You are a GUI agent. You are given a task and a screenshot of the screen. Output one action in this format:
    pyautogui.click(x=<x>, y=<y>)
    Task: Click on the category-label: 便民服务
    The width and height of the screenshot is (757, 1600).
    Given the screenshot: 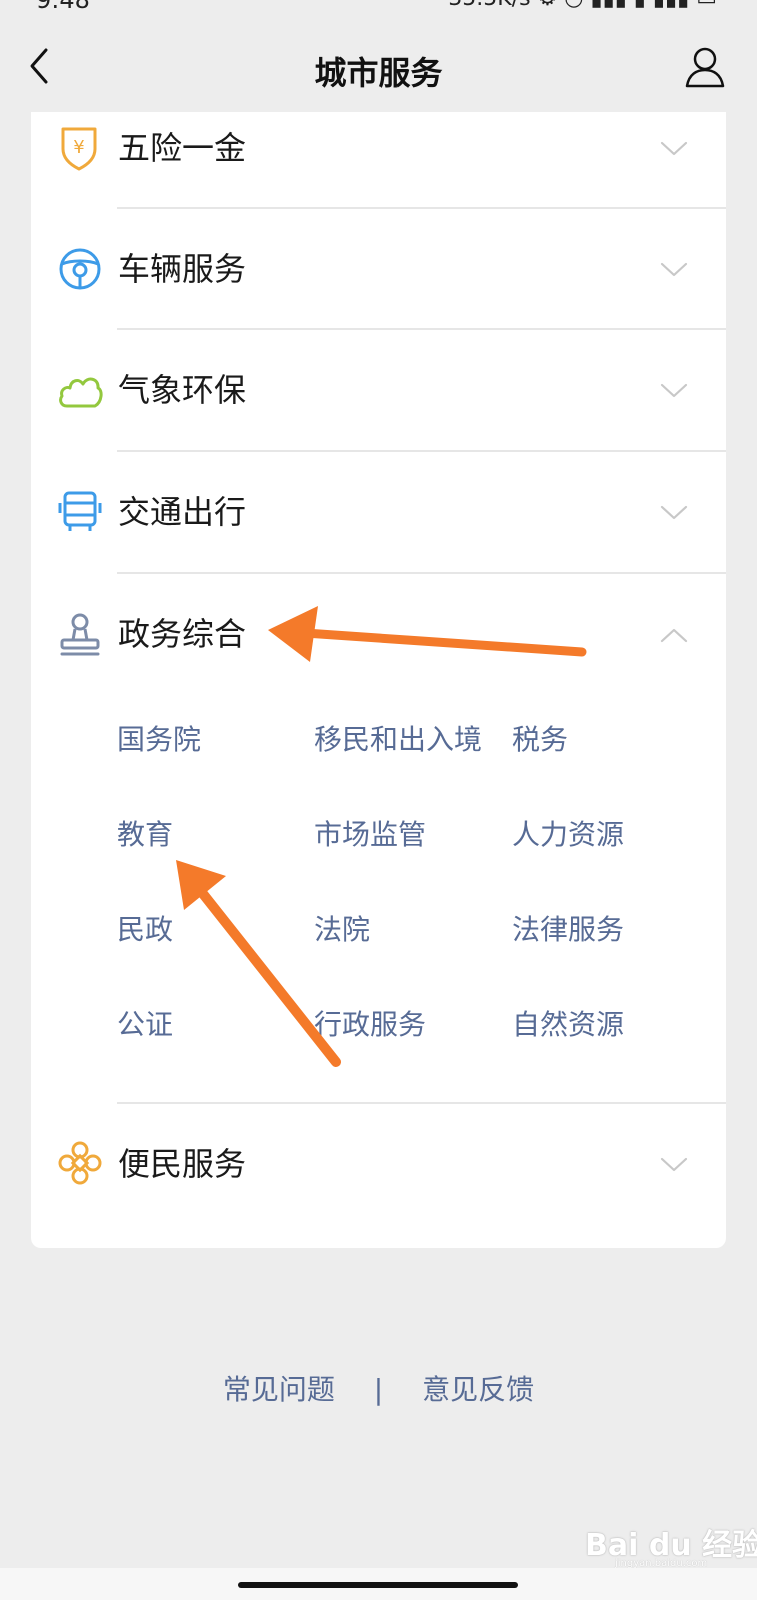 What is the action you would take?
    pyautogui.click(x=182, y=1164)
    